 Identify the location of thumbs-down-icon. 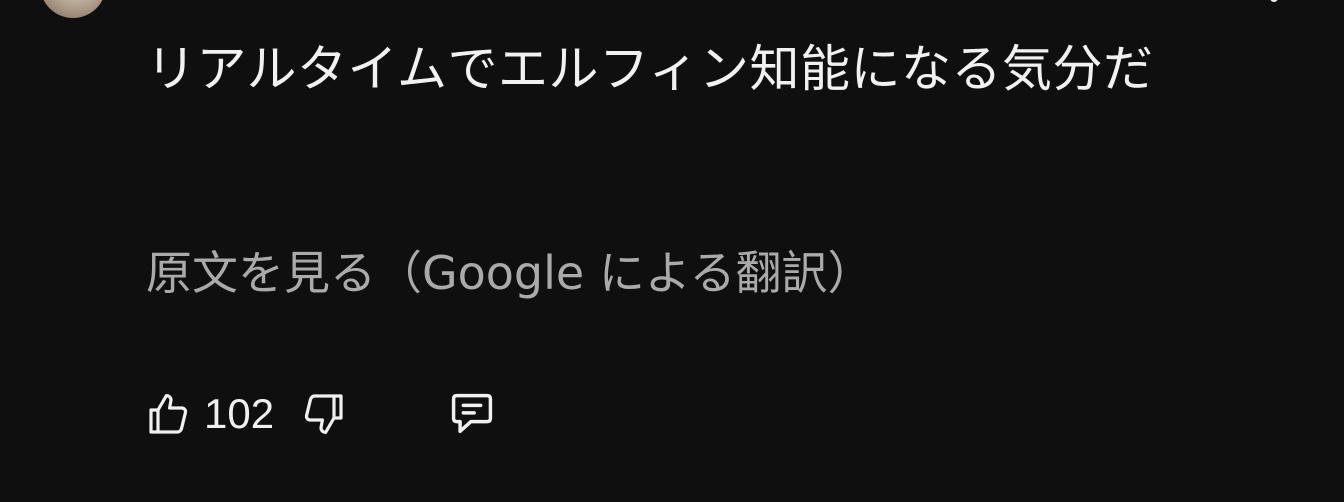
(324, 414).